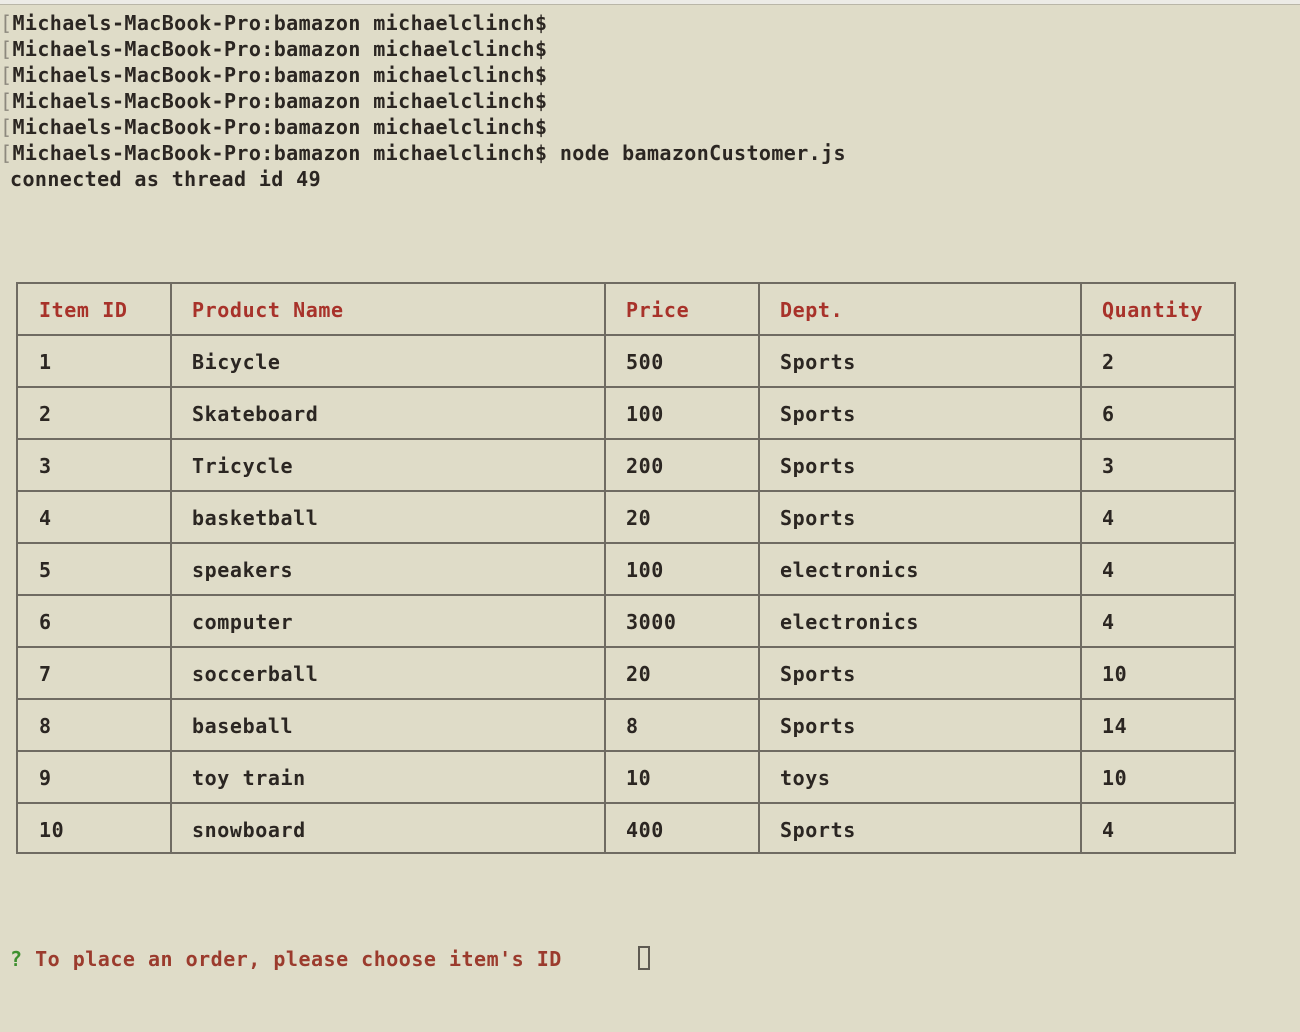 The width and height of the screenshot is (1300, 1032). Describe the element at coordinates (1108, 414) in the screenshot. I see `cell-quantity: 6` at that location.